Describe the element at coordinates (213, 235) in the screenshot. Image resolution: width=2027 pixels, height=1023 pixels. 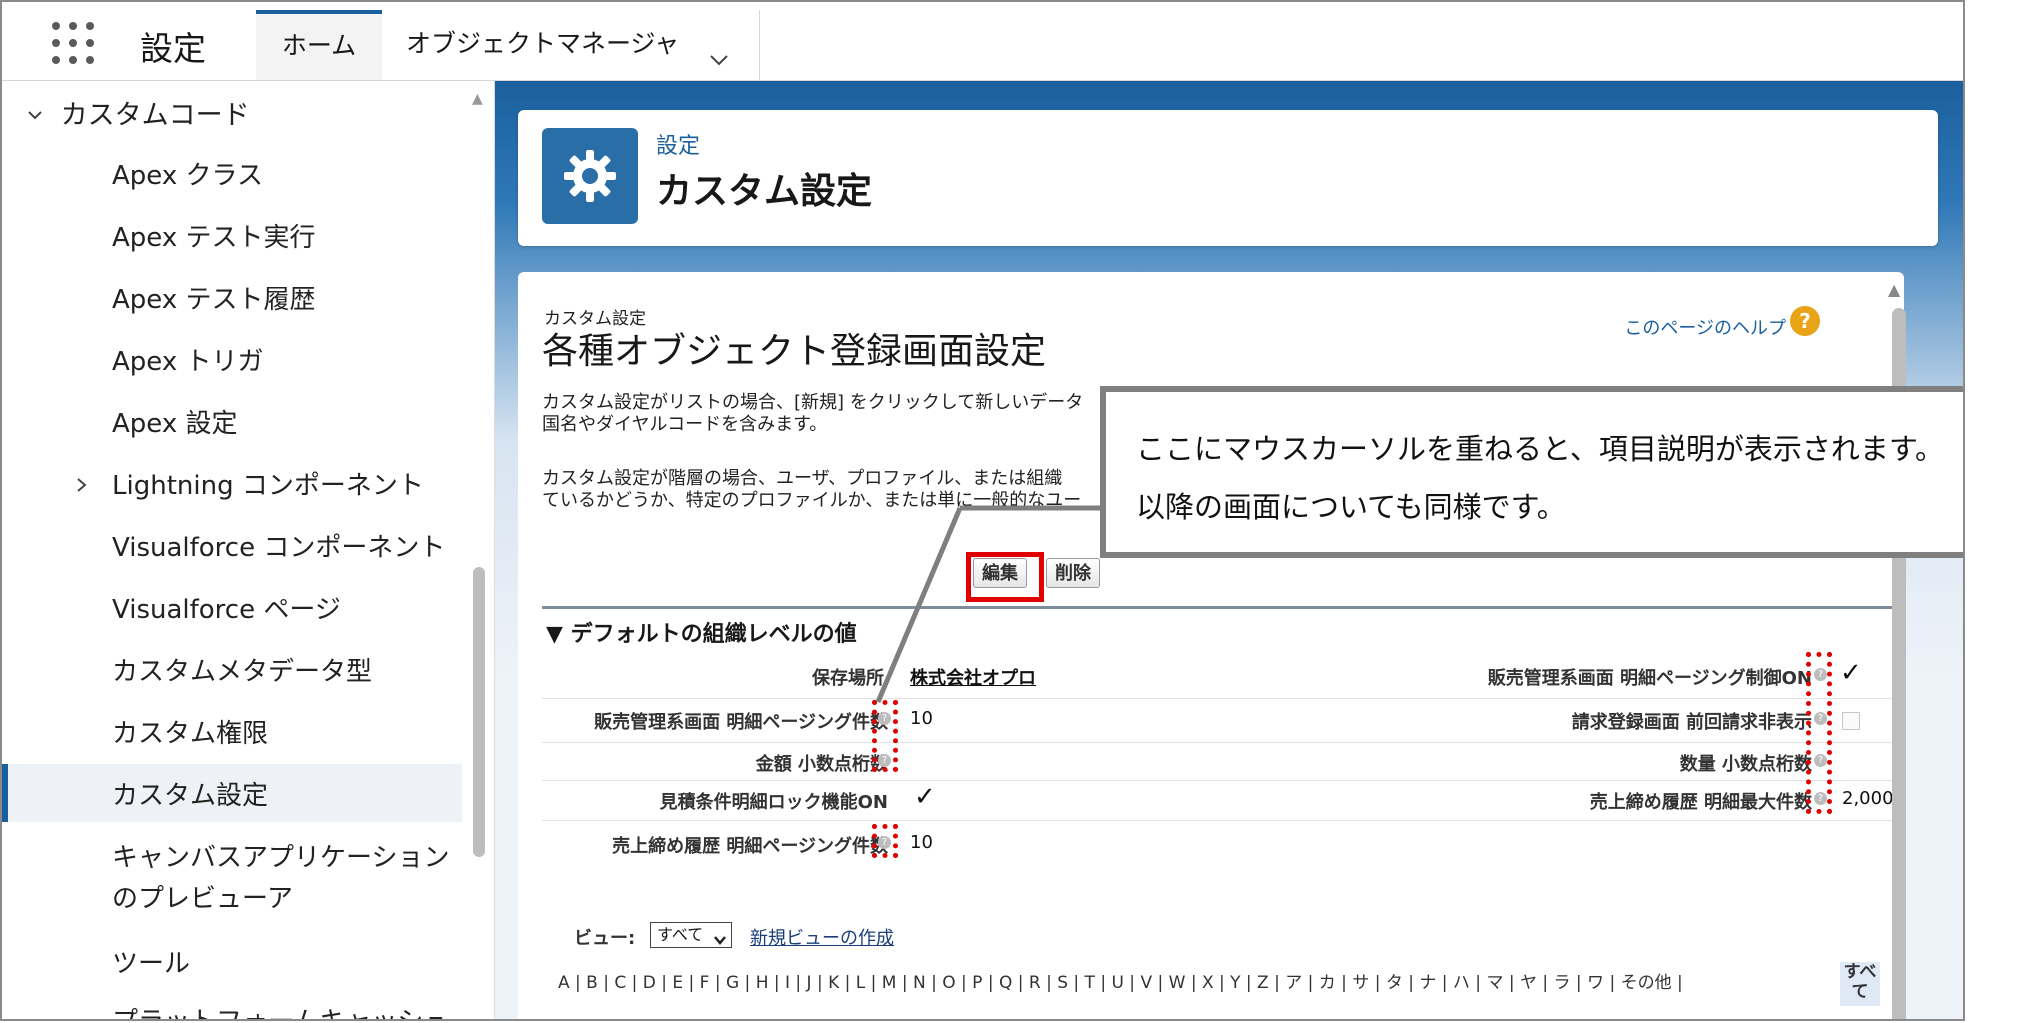
I see `sidebar-item-apex-test-run: Apex テスト実行` at that location.